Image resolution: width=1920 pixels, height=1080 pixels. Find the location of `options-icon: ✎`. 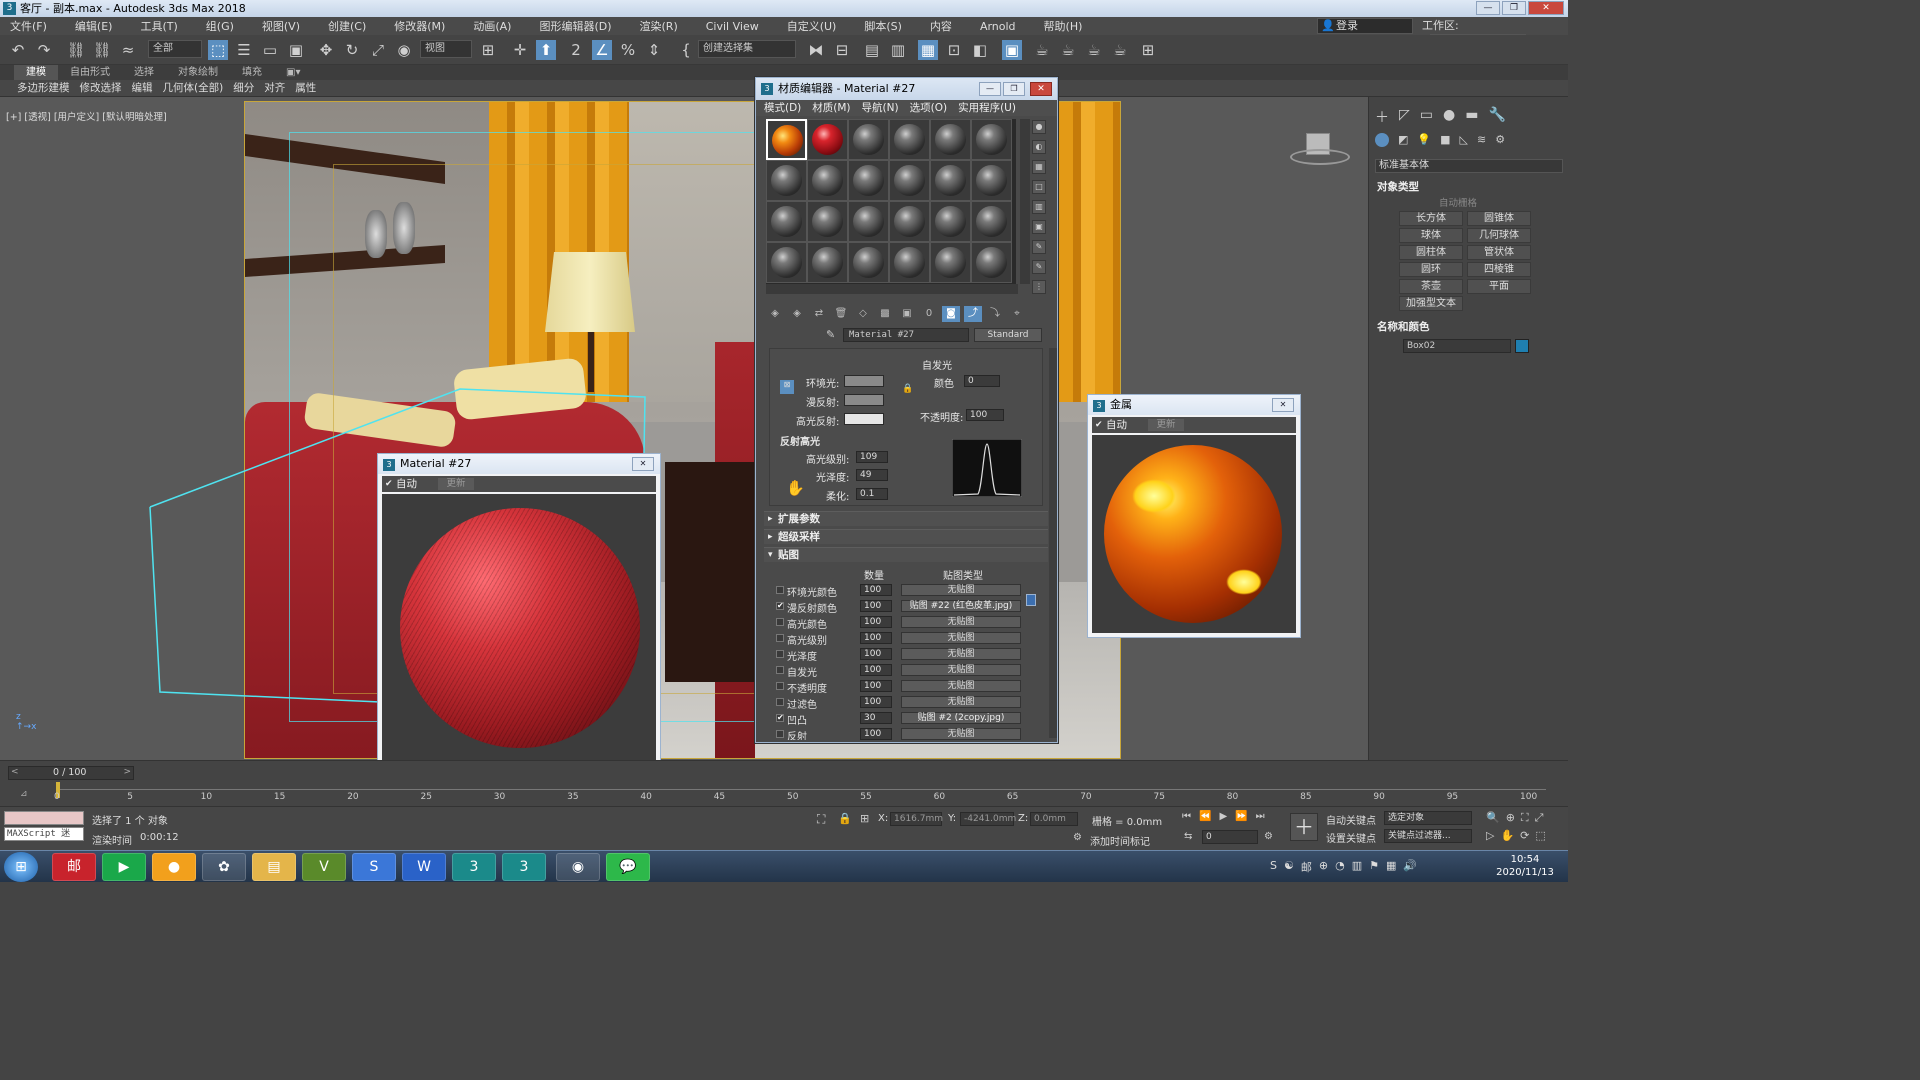

options-icon: ✎ is located at coordinates (1039, 247).